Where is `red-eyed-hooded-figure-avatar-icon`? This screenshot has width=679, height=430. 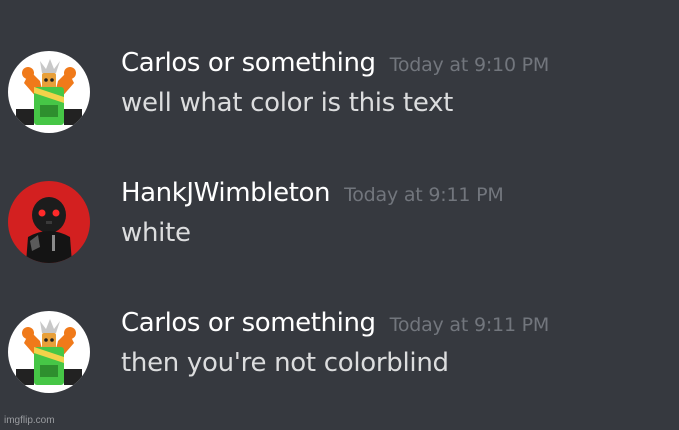
red-eyed-hooded-figure-avatar-icon is located at coordinates (49, 222).